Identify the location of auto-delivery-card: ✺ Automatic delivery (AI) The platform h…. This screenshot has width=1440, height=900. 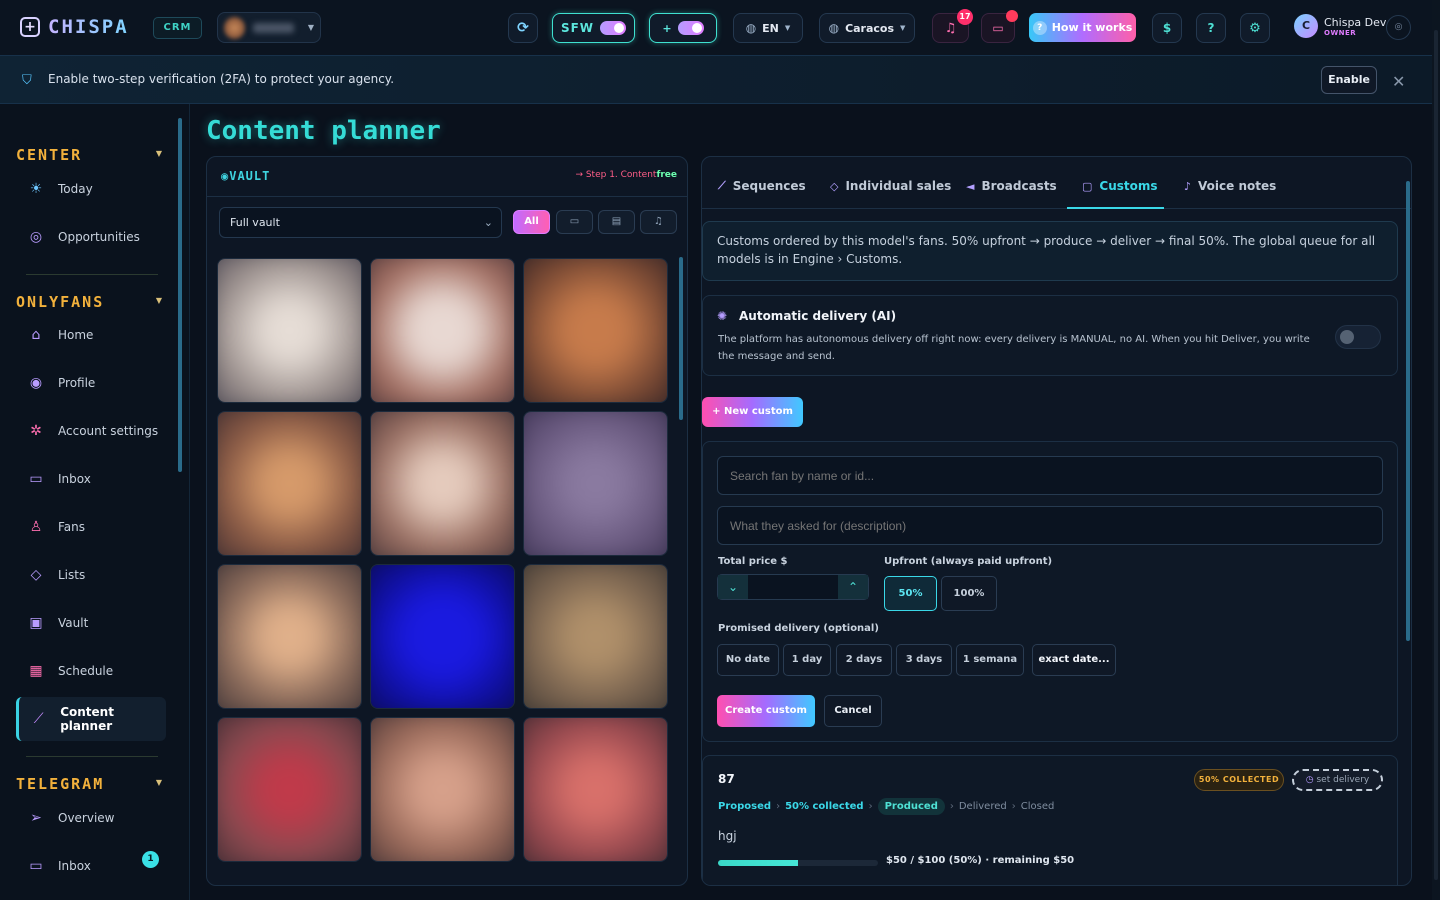
(1050, 335).